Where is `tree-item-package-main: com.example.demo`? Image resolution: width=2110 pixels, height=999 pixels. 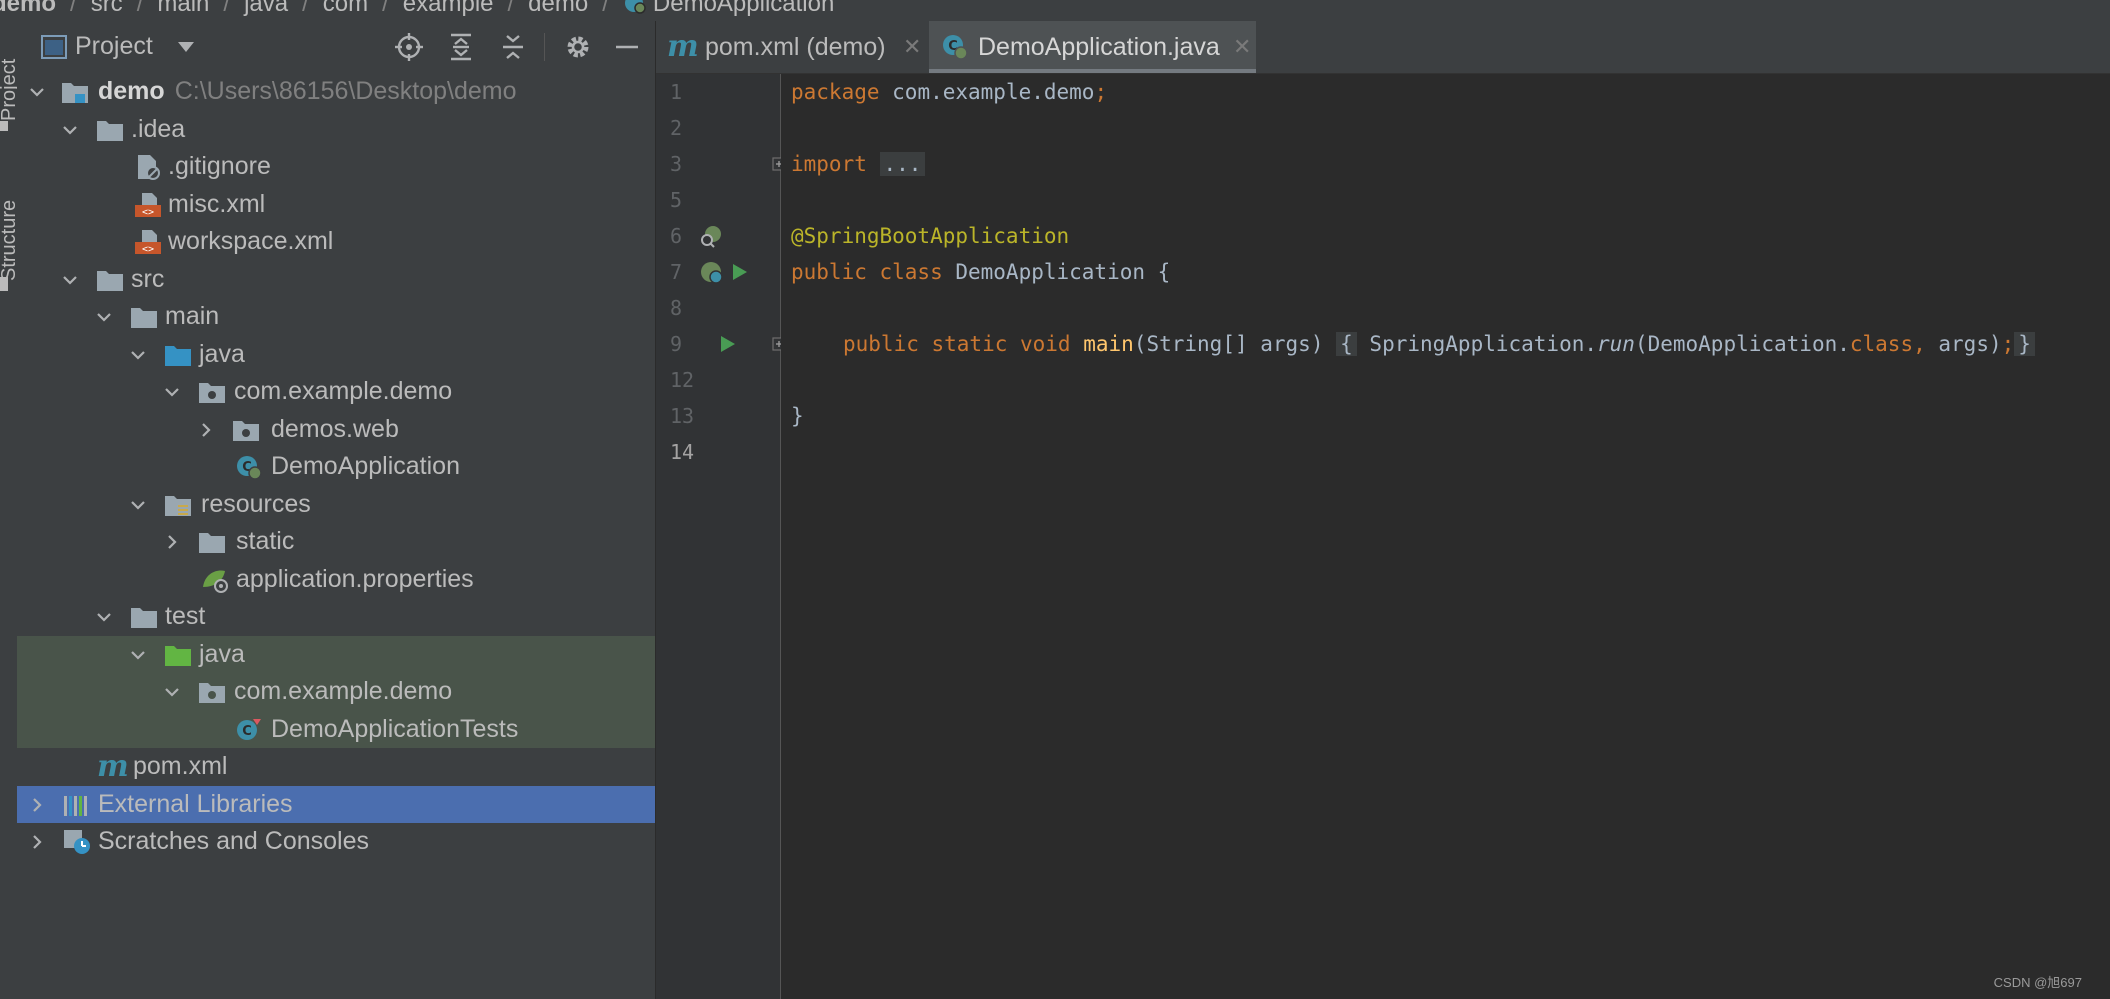 tree-item-package-main: com.example.demo is located at coordinates (336, 392).